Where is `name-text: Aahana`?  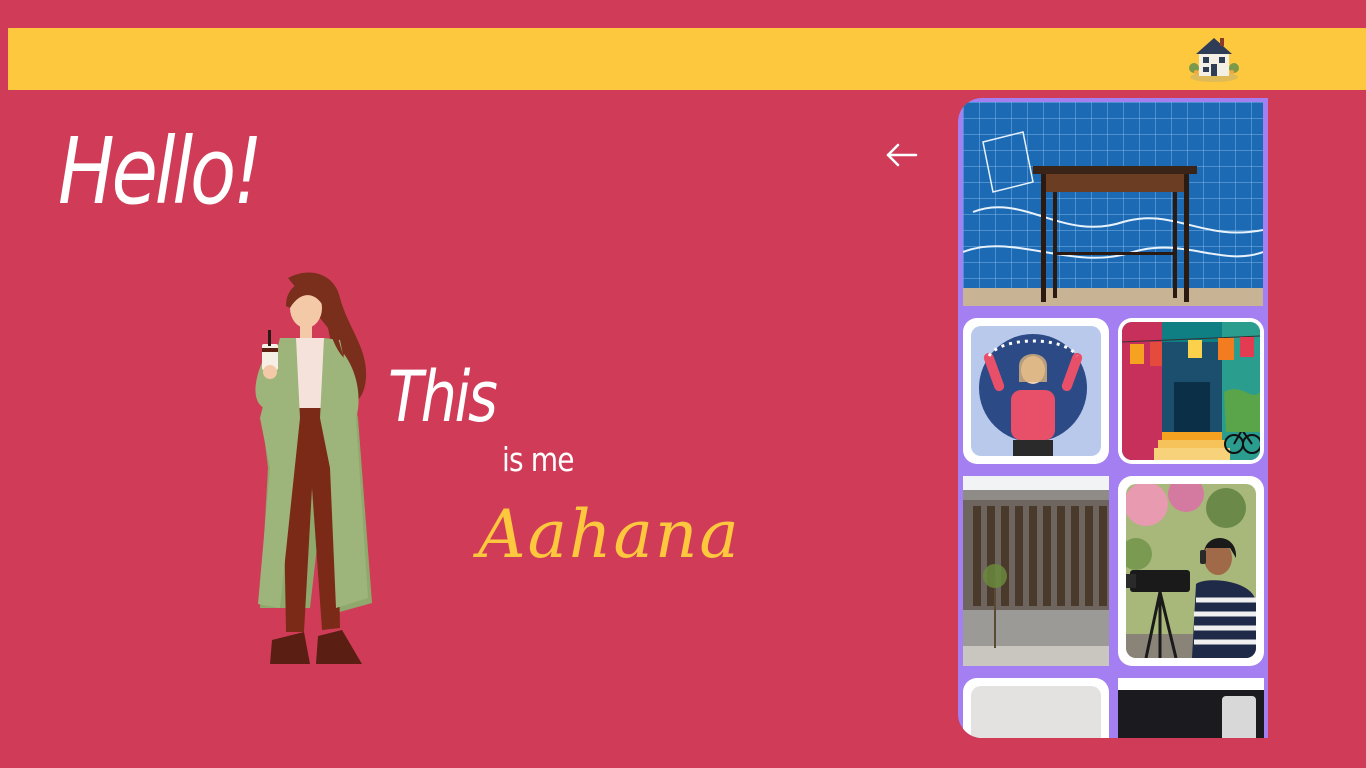
name-text: Aahana is located at coordinates (609, 534).